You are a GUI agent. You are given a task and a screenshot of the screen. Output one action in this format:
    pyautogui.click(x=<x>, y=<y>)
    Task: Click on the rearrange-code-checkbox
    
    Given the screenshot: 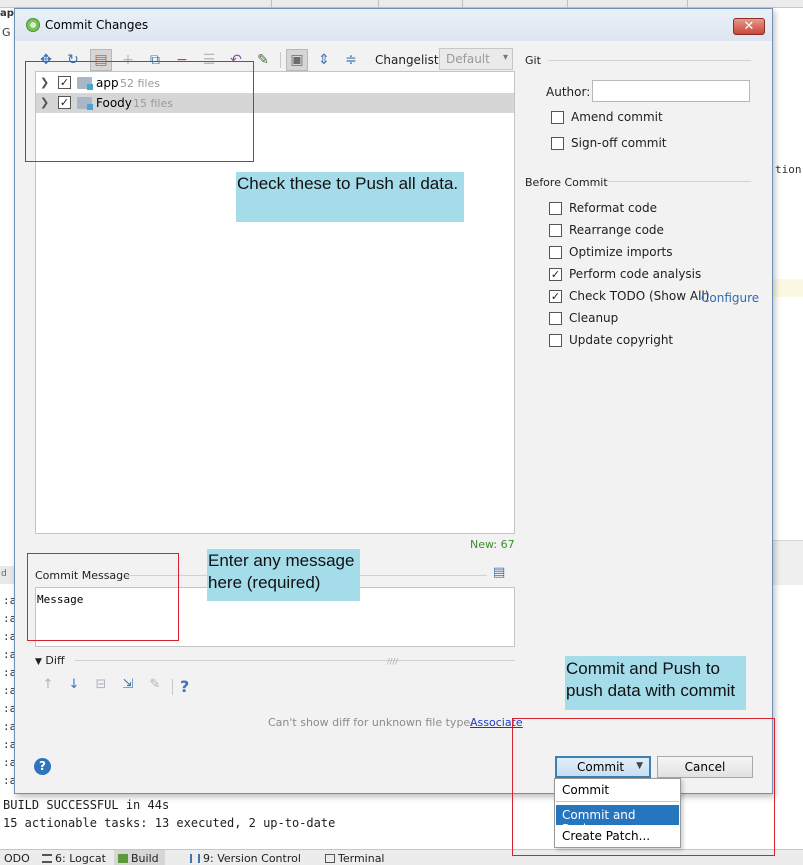 What is the action you would take?
    pyautogui.click(x=555, y=230)
    